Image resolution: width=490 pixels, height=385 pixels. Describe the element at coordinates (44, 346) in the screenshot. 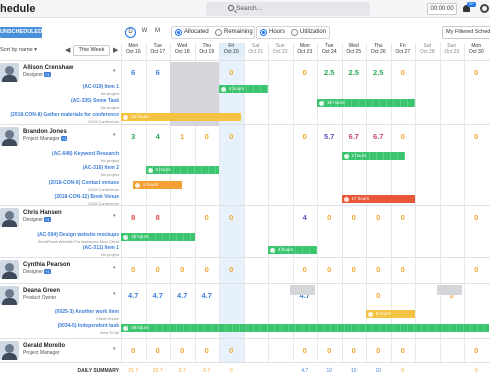

I see `person-name: Gerald Morello` at that location.